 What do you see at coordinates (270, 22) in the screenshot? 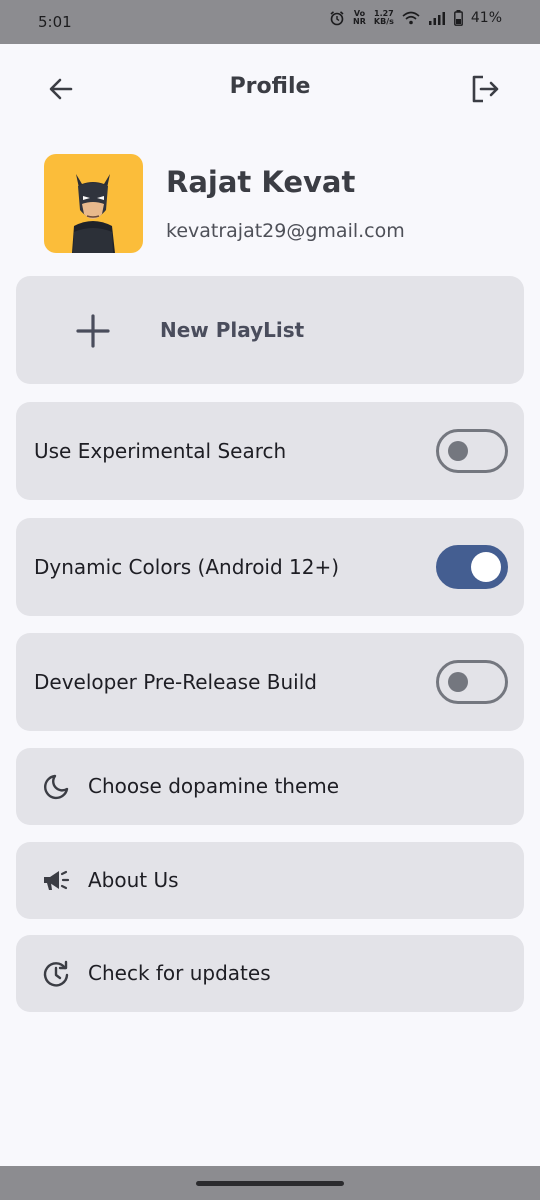
I see `status-bar: 5:01 Vo NR 1.27 KB/s 41%` at bounding box center [270, 22].